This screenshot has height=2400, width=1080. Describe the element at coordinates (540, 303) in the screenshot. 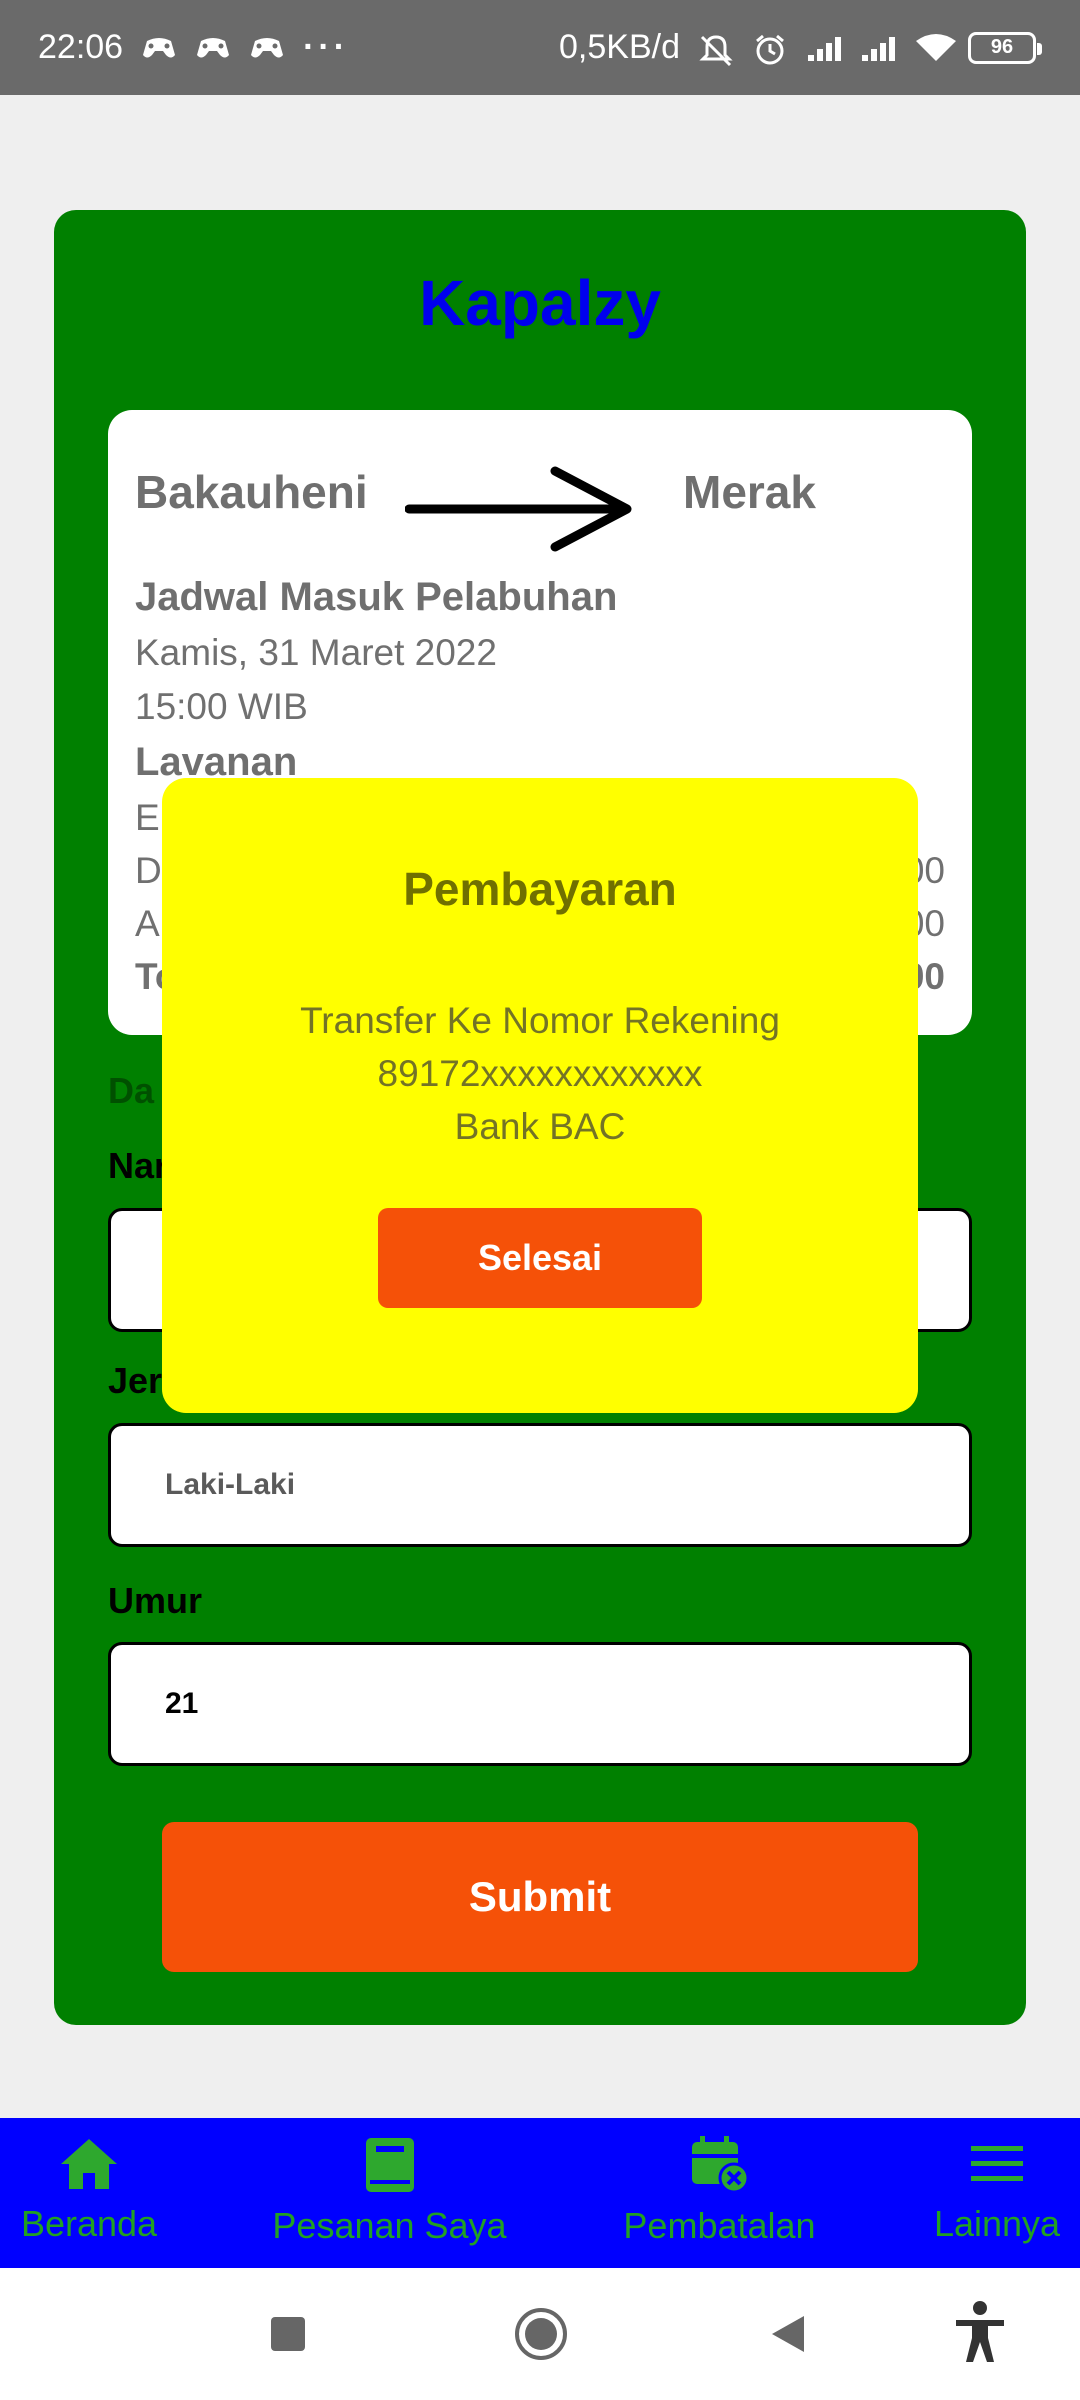

I see `app-title: Kapalzy` at that location.